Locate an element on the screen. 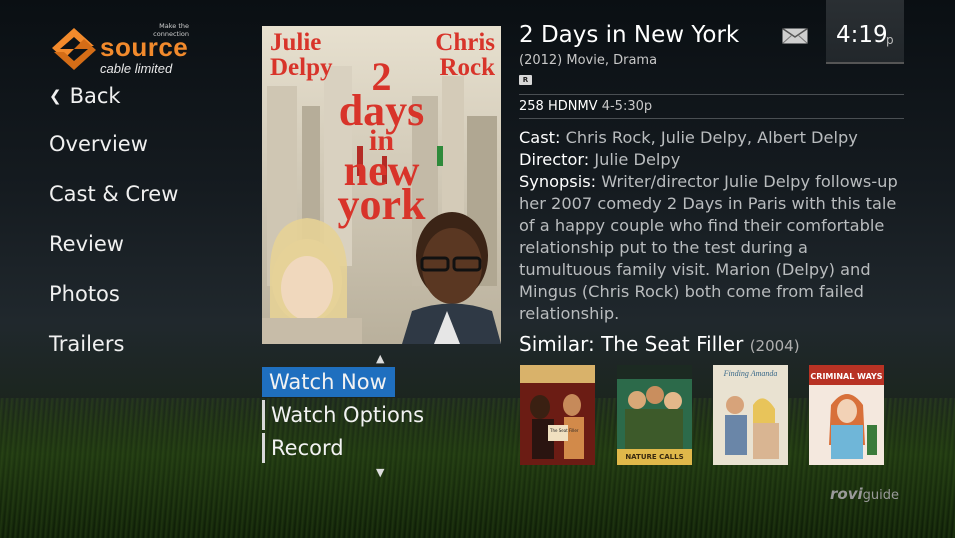 This screenshot has height=538, width=955. logo-wordmark: source is located at coordinates (144, 47).